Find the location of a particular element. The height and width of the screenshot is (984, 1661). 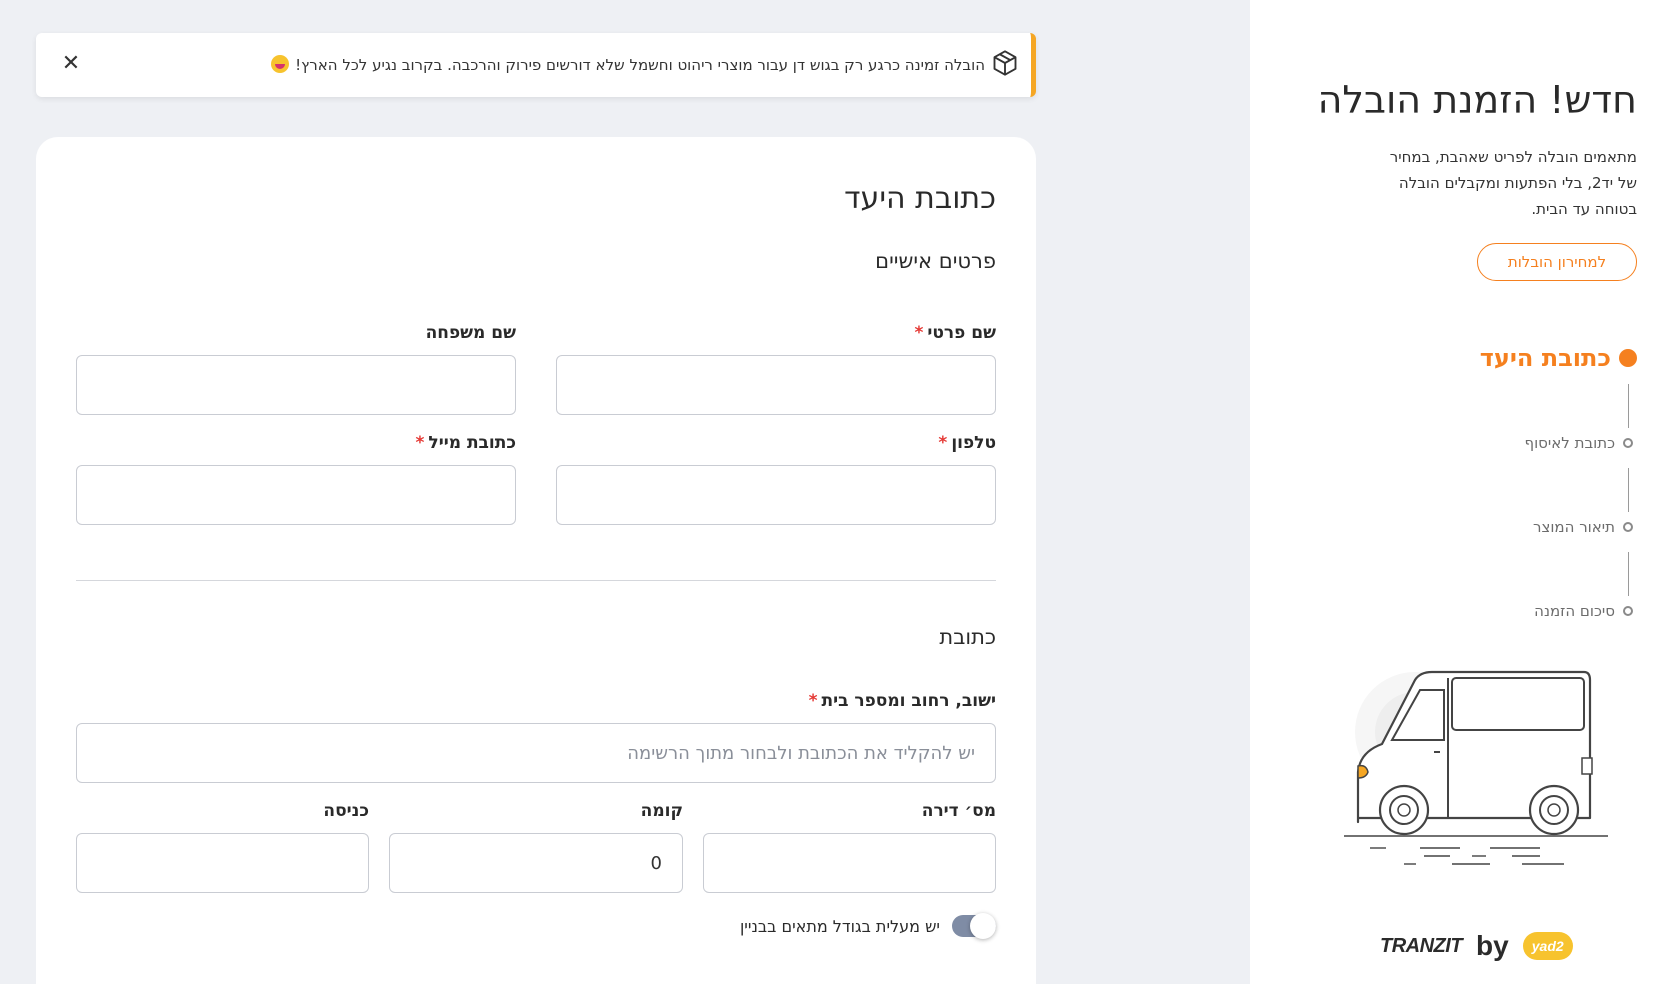

apartment-field: מס׳ דירה is located at coordinates (849, 846).